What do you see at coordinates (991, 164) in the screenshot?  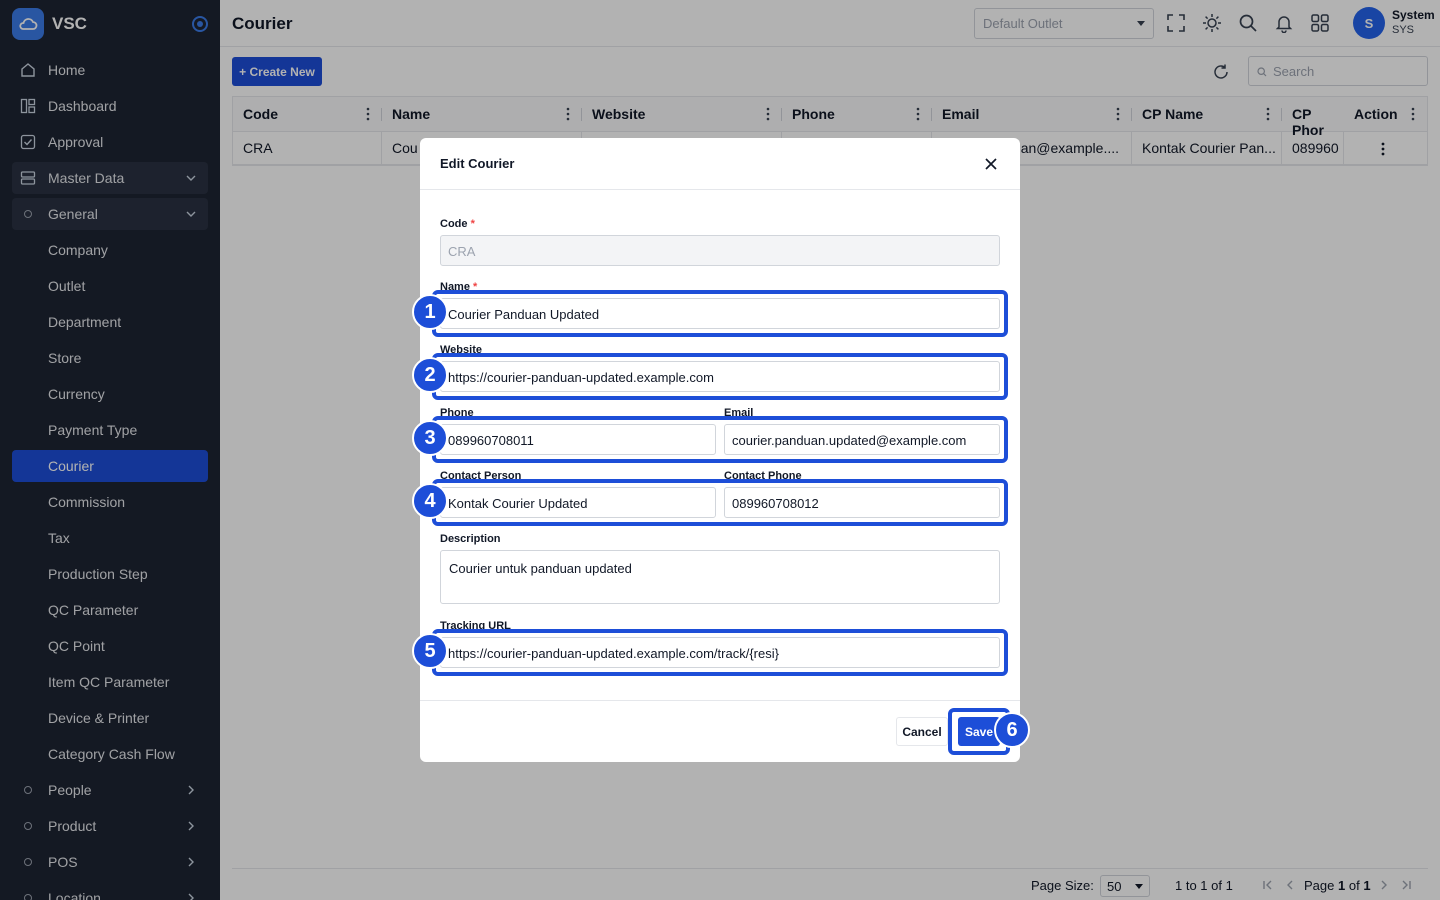 I see `close-icon` at bounding box center [991, 164].